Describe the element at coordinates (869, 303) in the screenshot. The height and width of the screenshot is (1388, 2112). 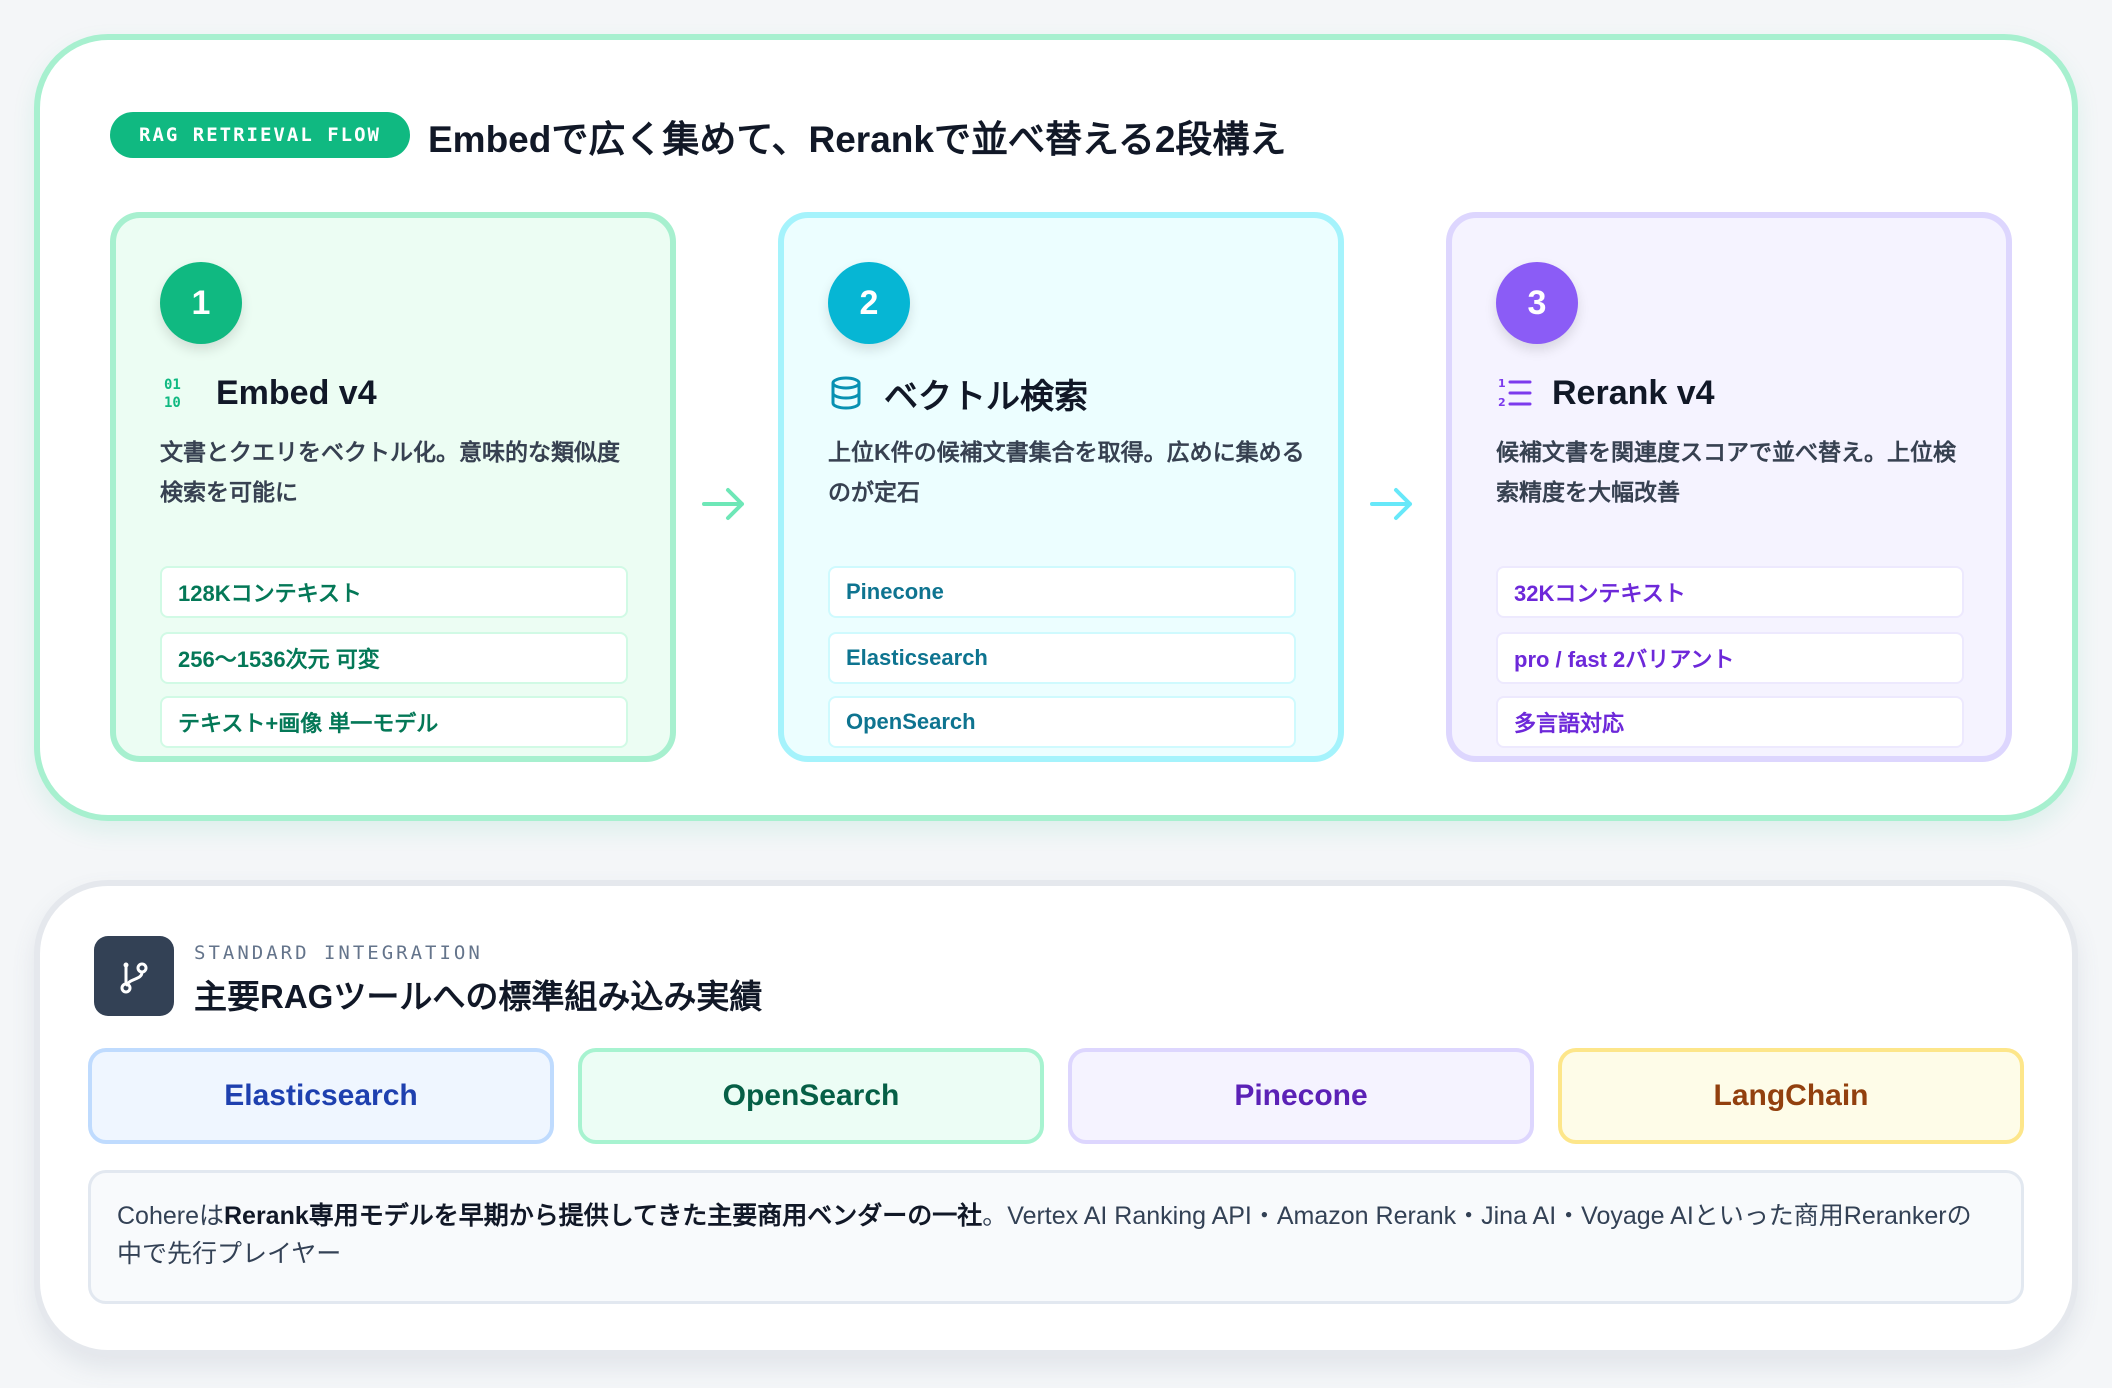
I see `step-number-badge: 2` at that location.